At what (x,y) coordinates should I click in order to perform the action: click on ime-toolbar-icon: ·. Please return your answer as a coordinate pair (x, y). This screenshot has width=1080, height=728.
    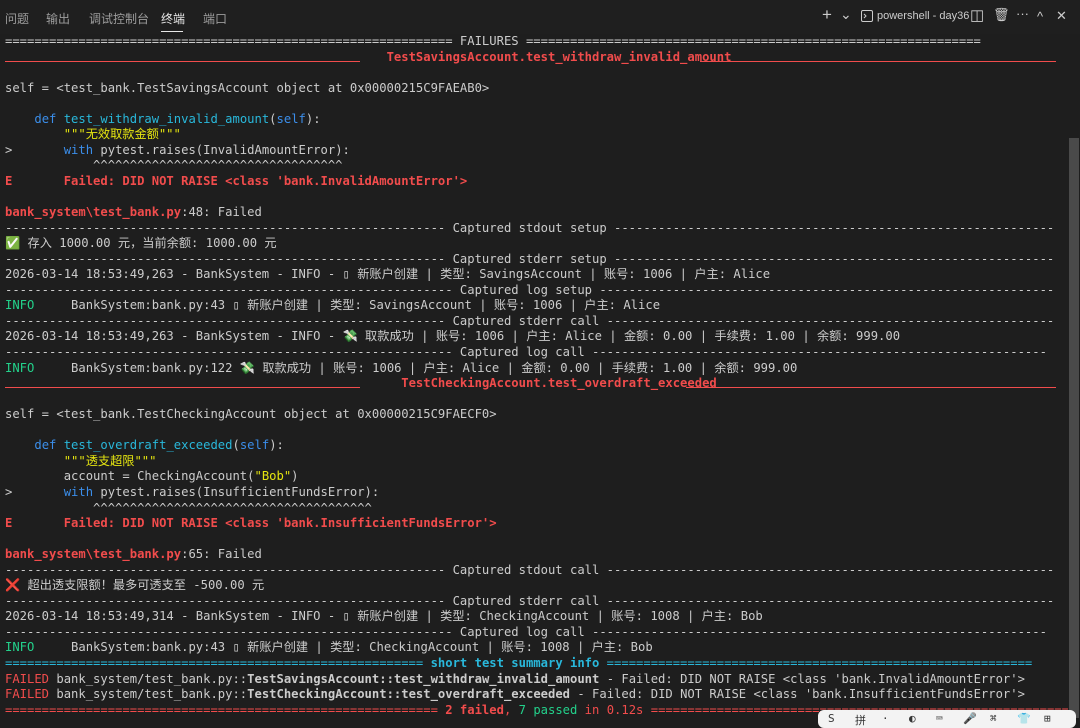
    Looking at the image, I should click on (885, 718).